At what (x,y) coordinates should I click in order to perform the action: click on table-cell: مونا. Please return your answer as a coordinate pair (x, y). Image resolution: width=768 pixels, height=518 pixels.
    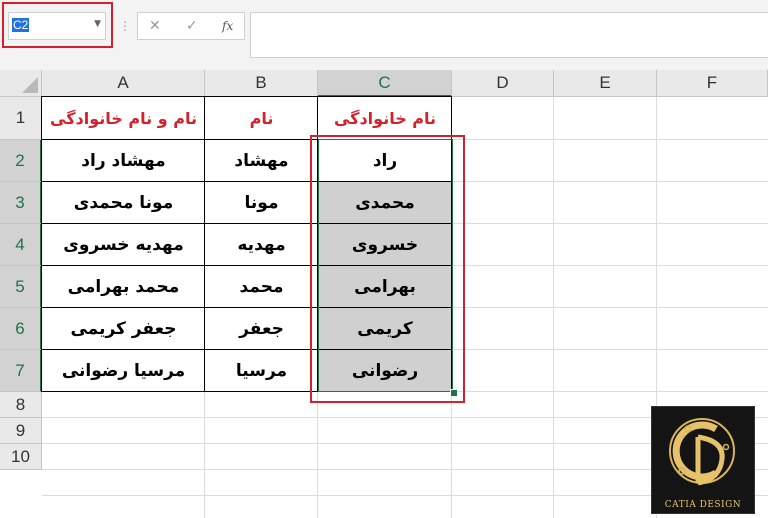
    Looking at the image, I should click on (261, 203).